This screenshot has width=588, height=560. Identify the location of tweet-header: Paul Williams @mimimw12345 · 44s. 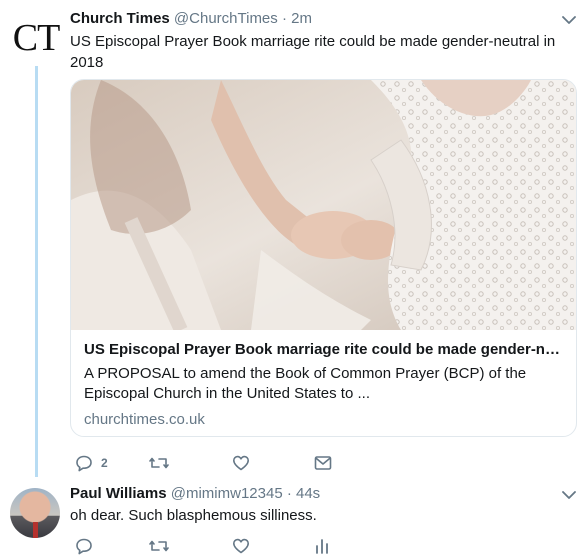
(195, 494).